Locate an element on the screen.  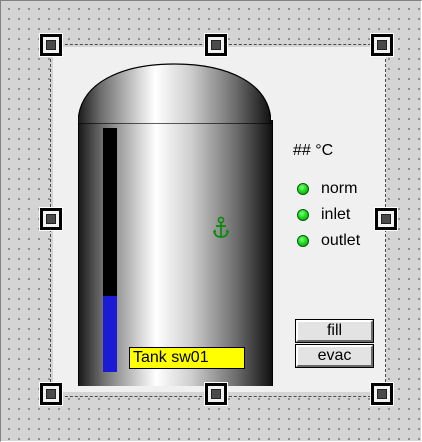
fill-button: fill is located at coordinates (334, 331).